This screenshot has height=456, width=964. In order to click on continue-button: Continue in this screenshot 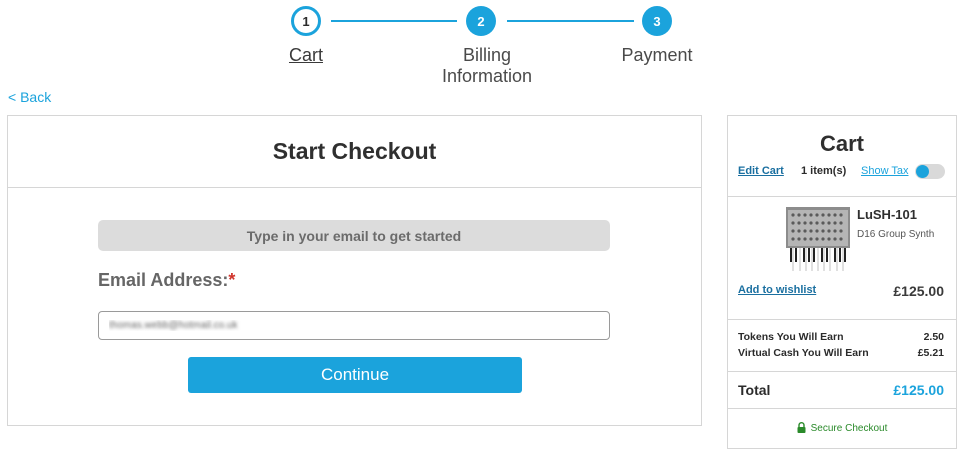, I will do `click(355, 375)`.